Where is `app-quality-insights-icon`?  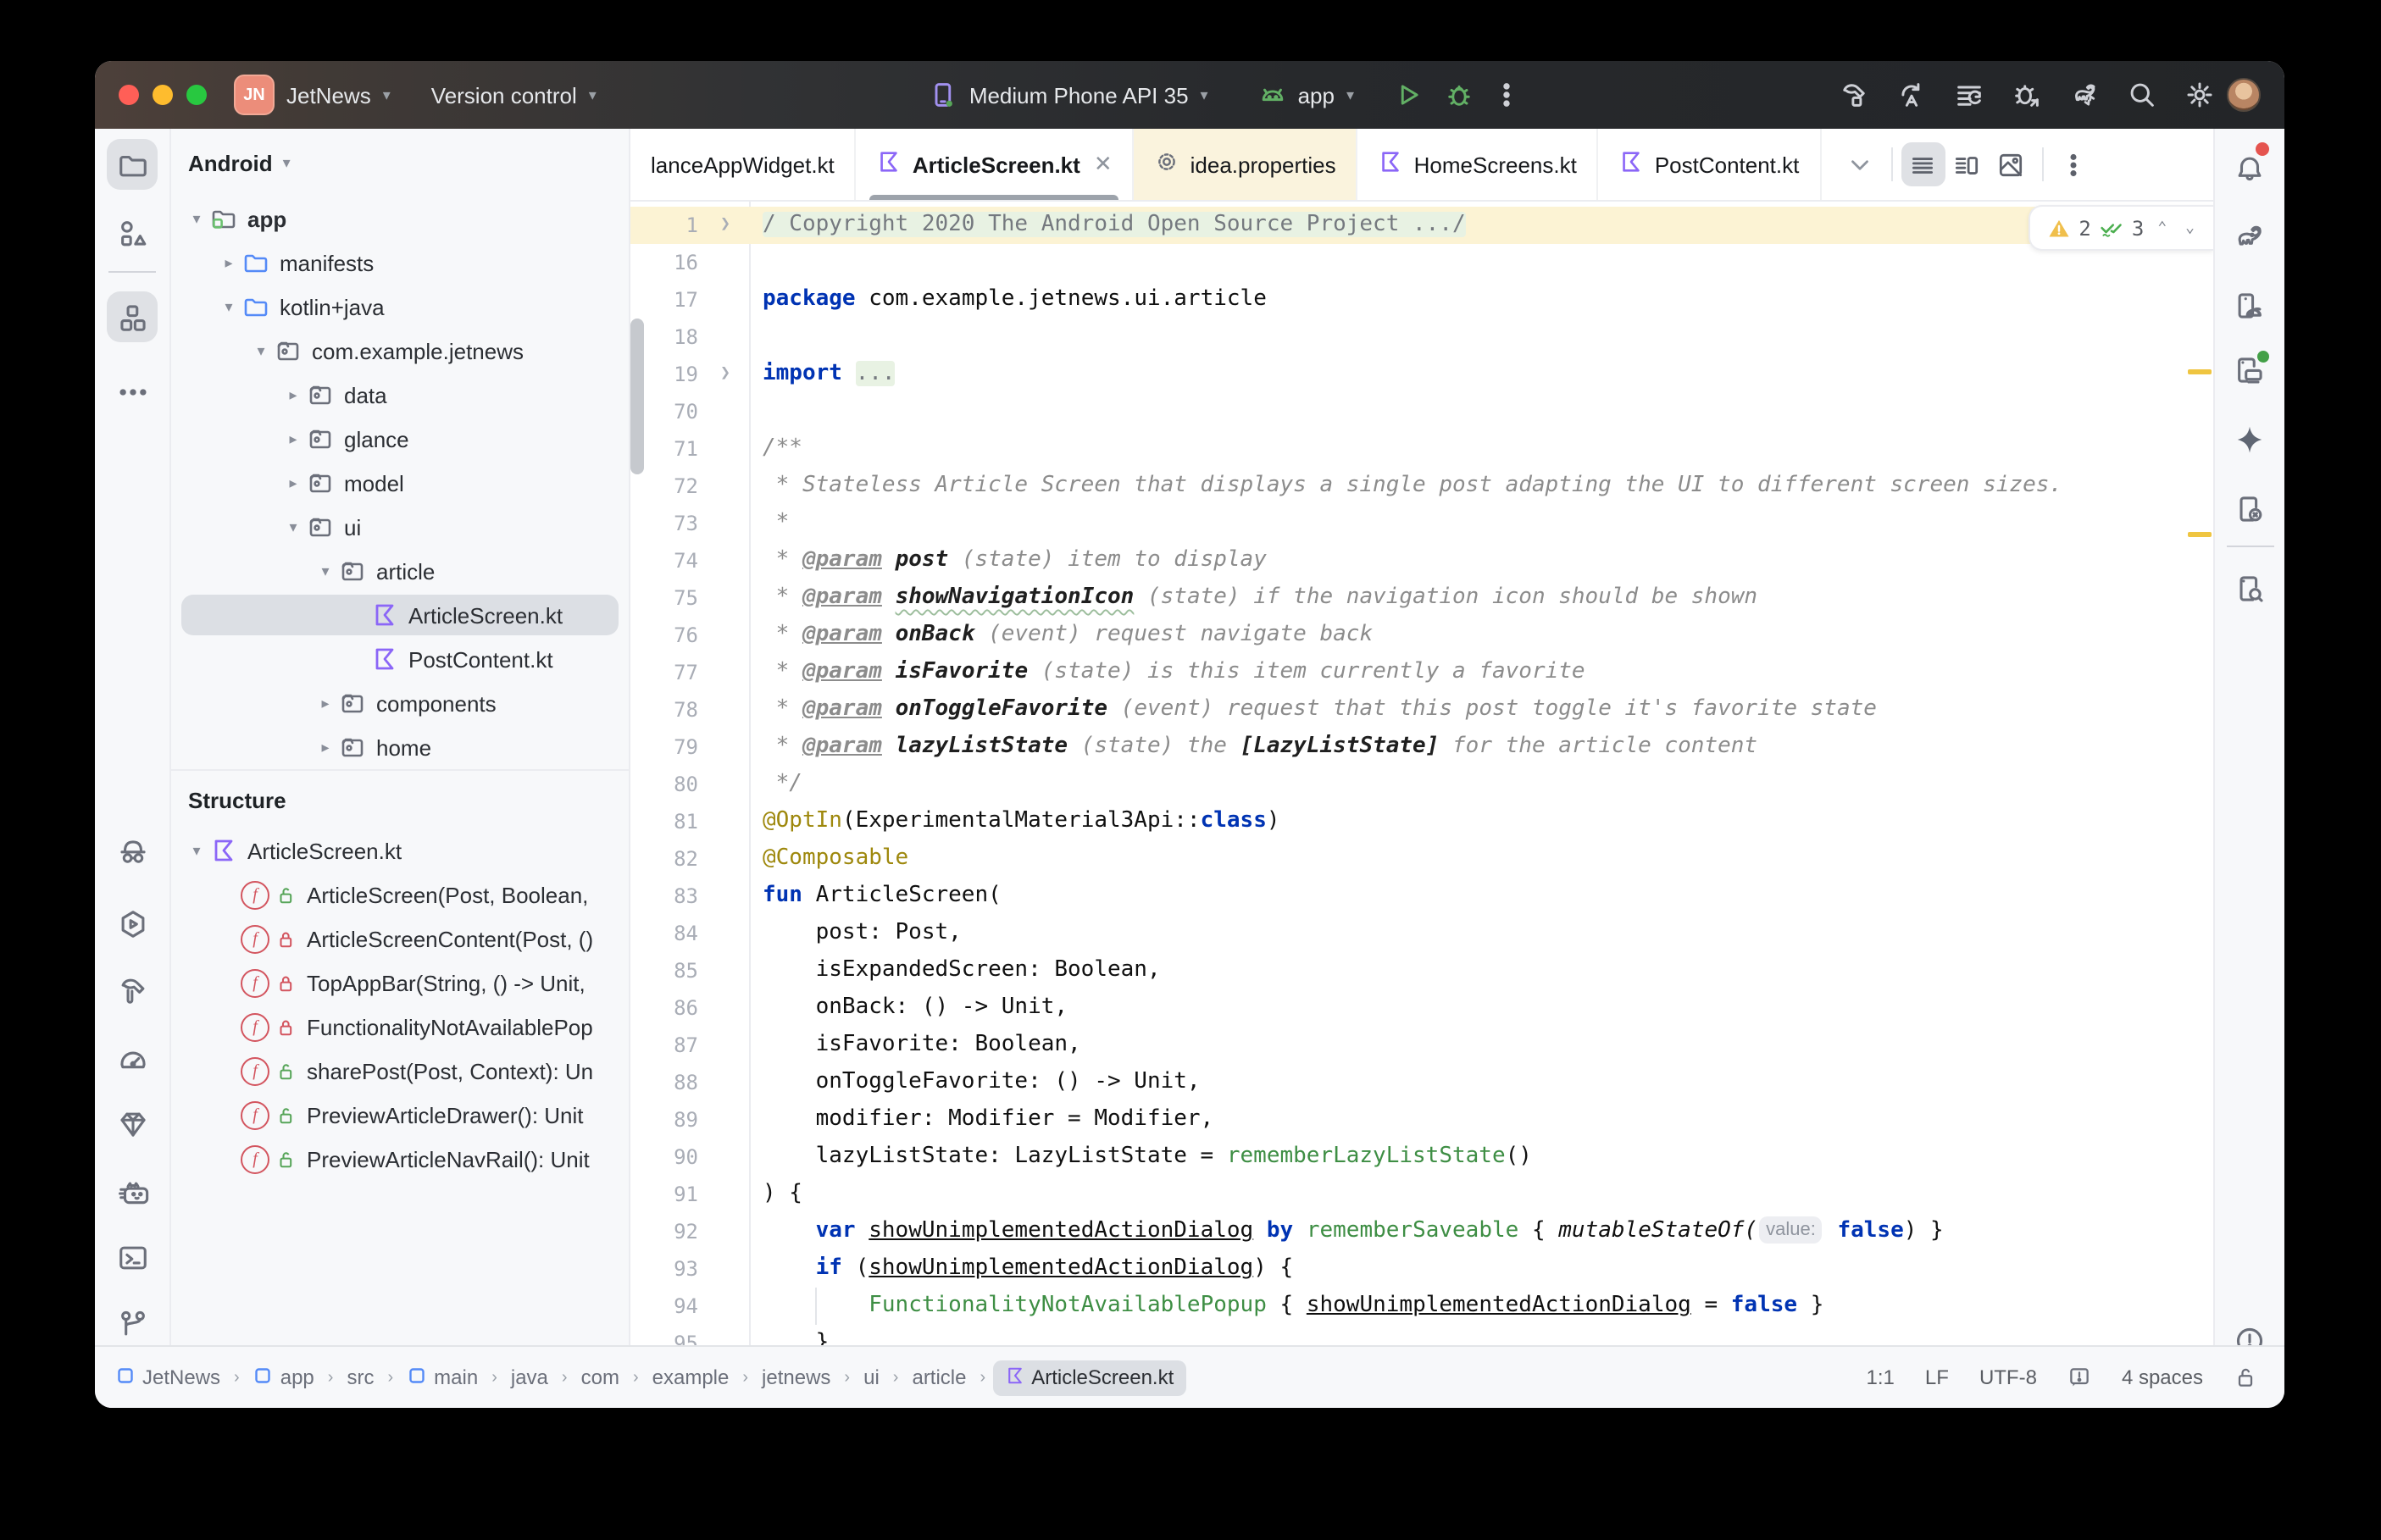
app-quality-insights-icon is located at coordinates (132, 852).